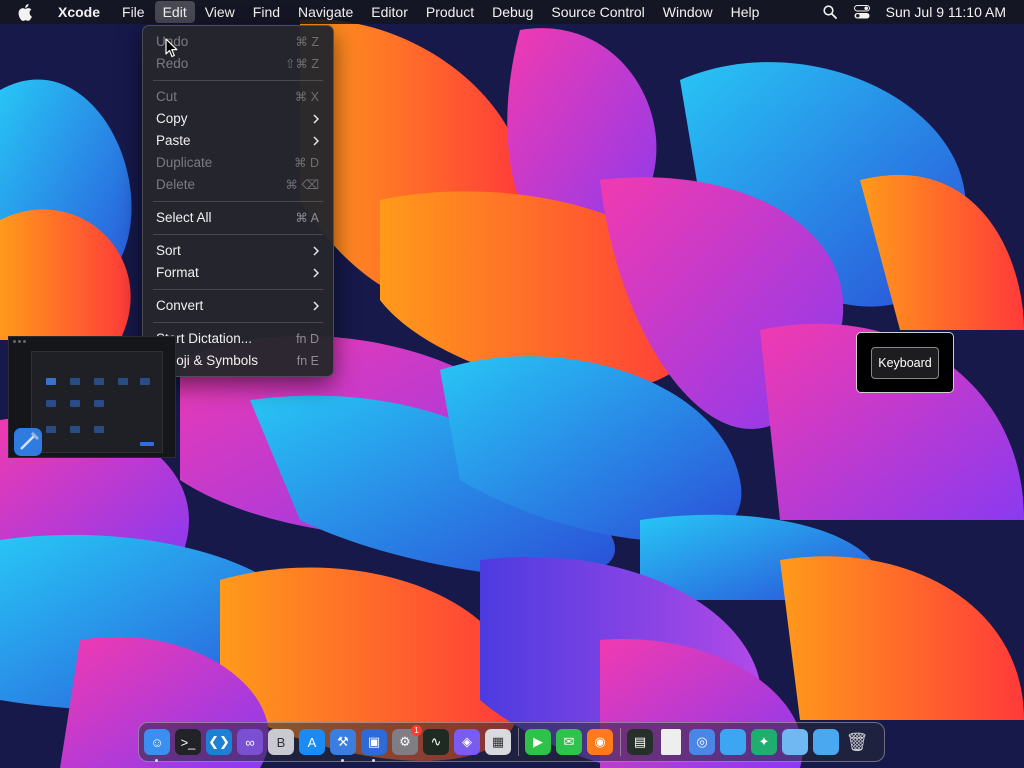  What do you see at coordinates (238, 185) in the screenshot?
I see `menu-item-delete: Delete ⌘ ⌫` at bounding box center [238, 185].